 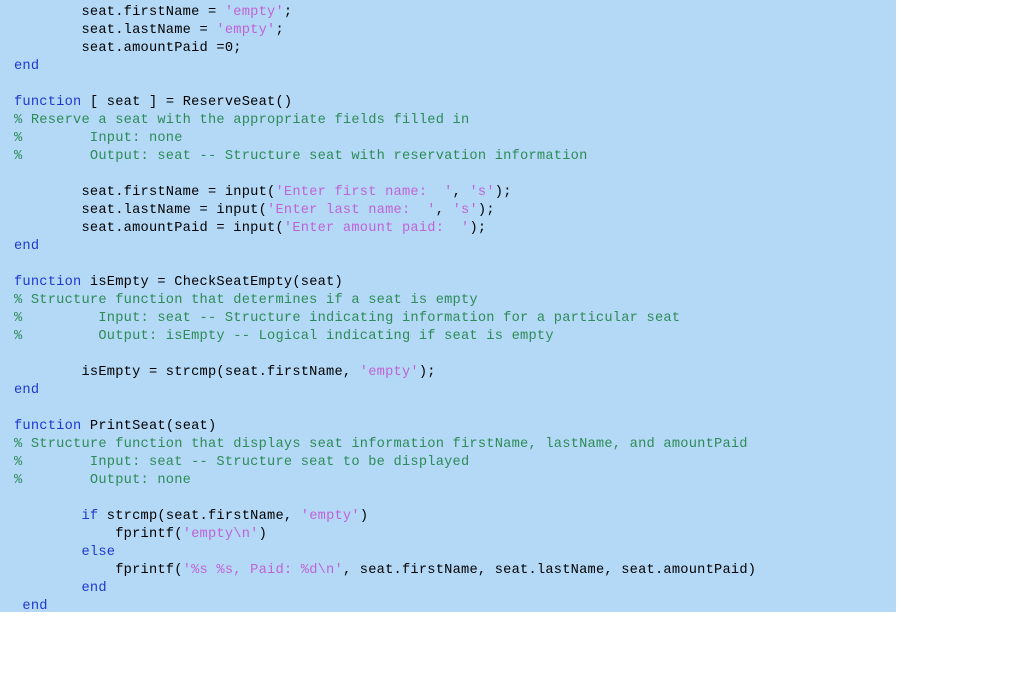 I want to click on code-token-plain: seat.amountPaid = input(, so click(x=149, y=228).